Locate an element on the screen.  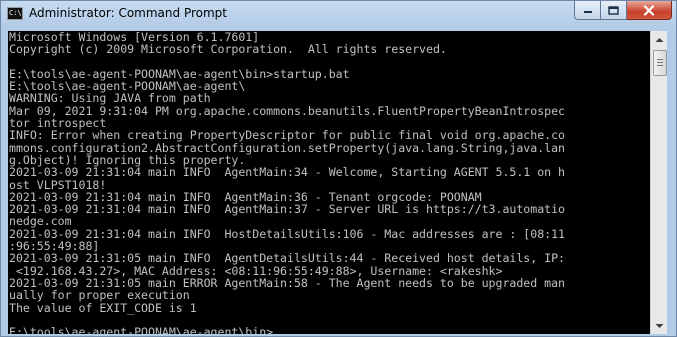
window-title: Administrator: Command Prompt is located at coordinates (128, 13).